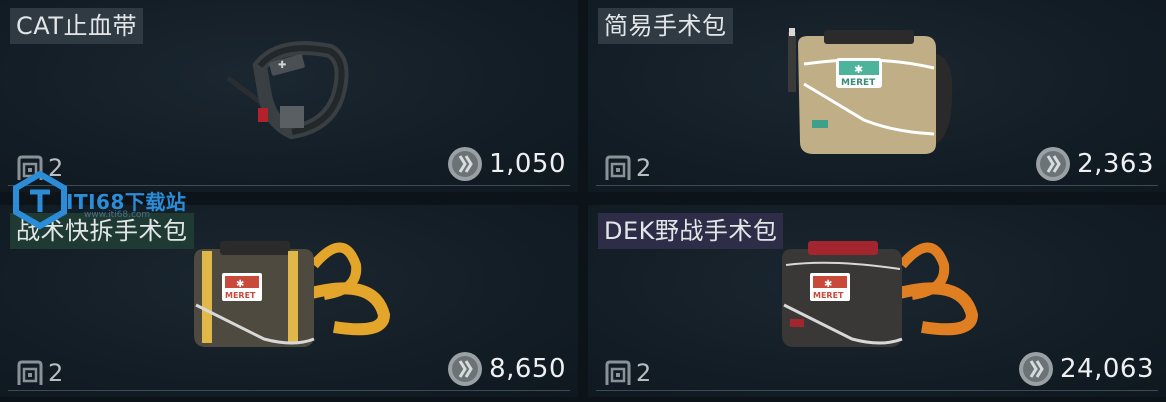 This screenshot has height=402, width=1166. I want to click on field-kit-image: ✱ MERET, so click(880, 294).